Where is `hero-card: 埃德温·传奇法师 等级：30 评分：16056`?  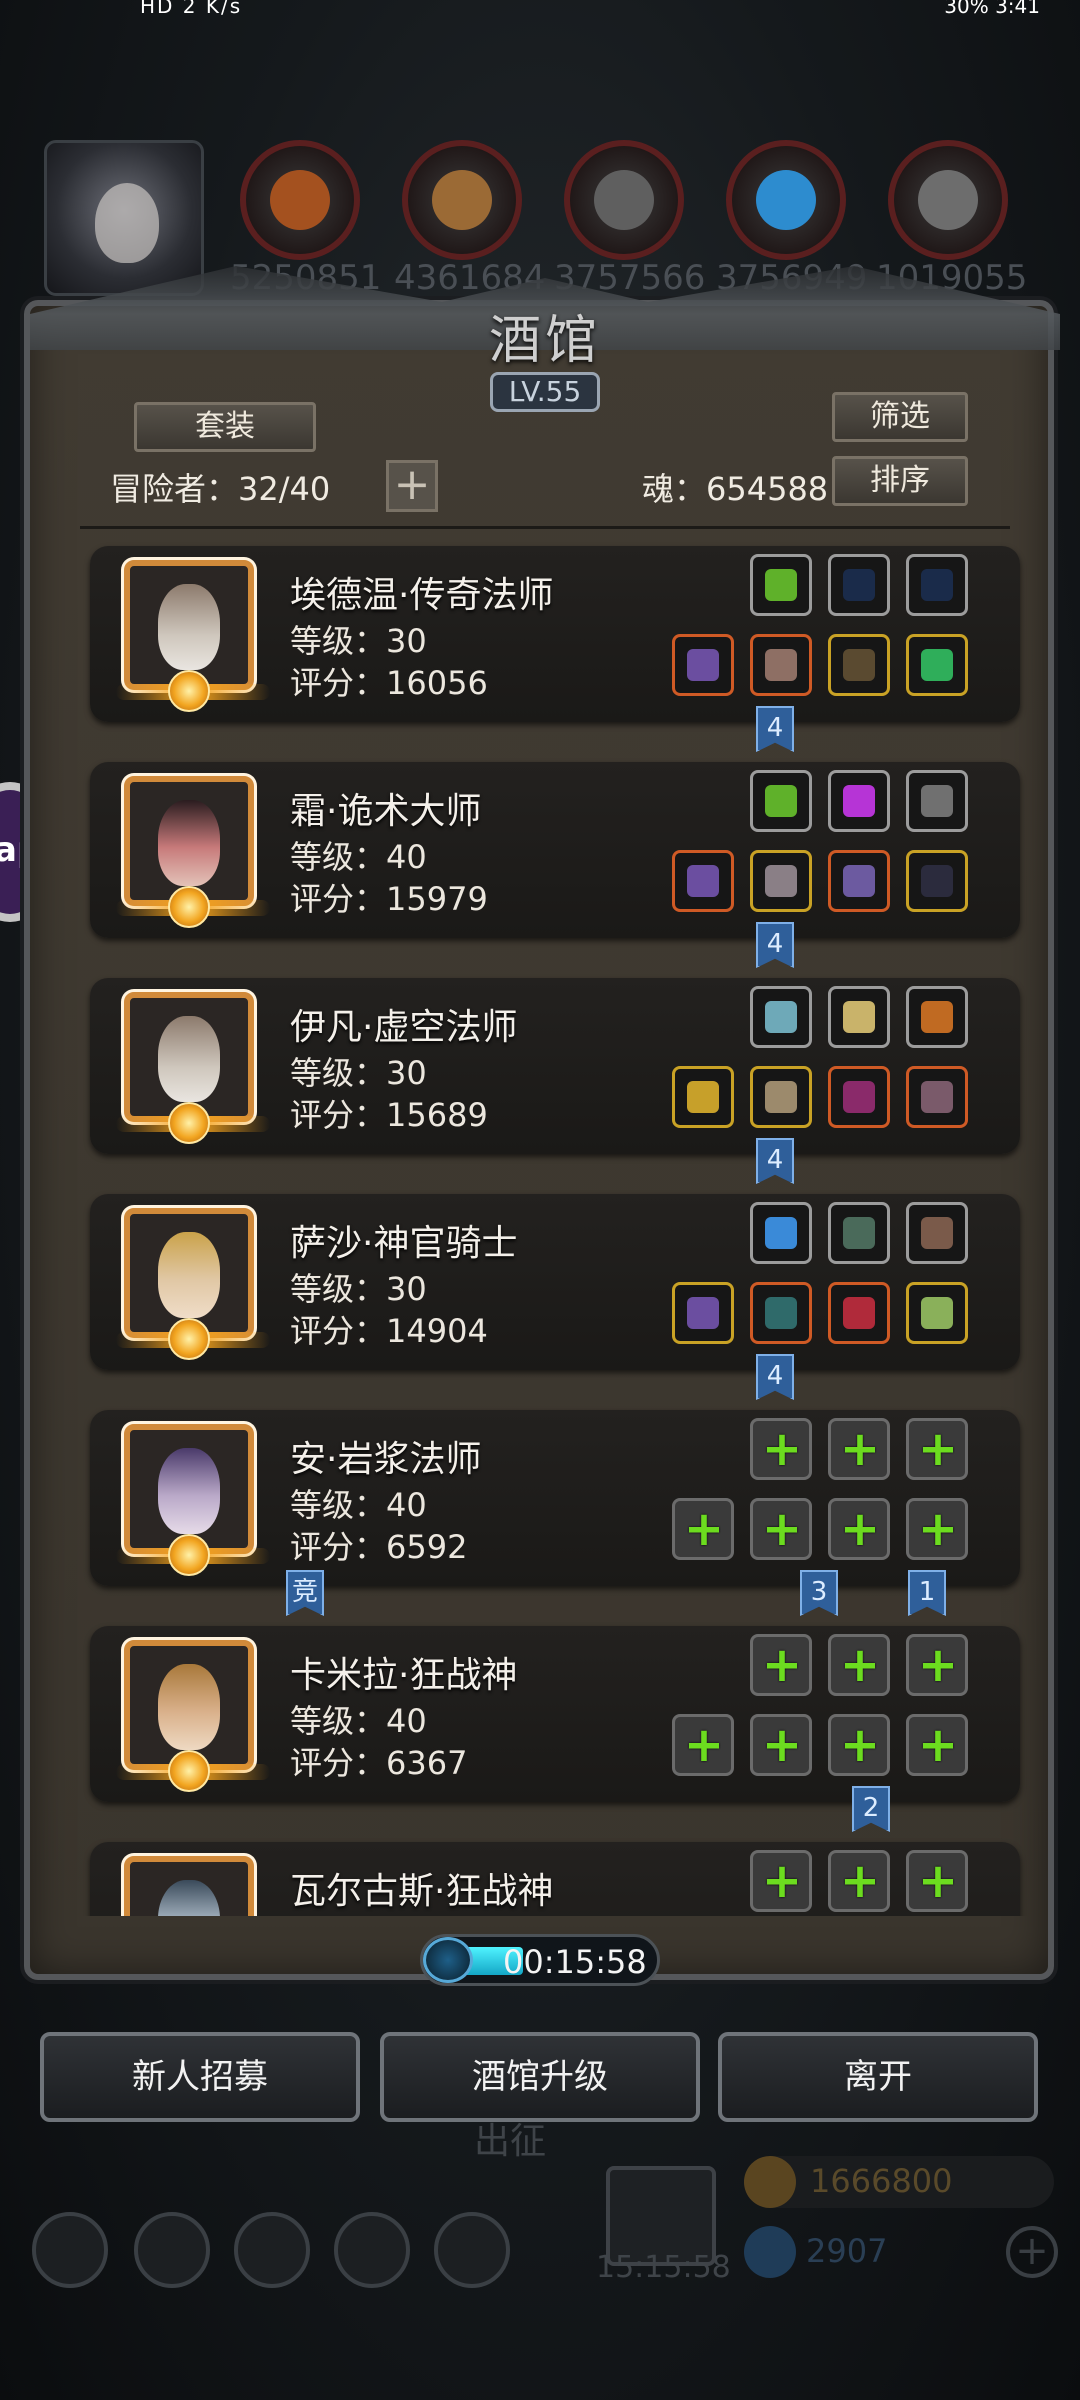
hero-card: 埃德温·传奇法师 等级：30 评分：16056 is located at coordinates (555, 634).